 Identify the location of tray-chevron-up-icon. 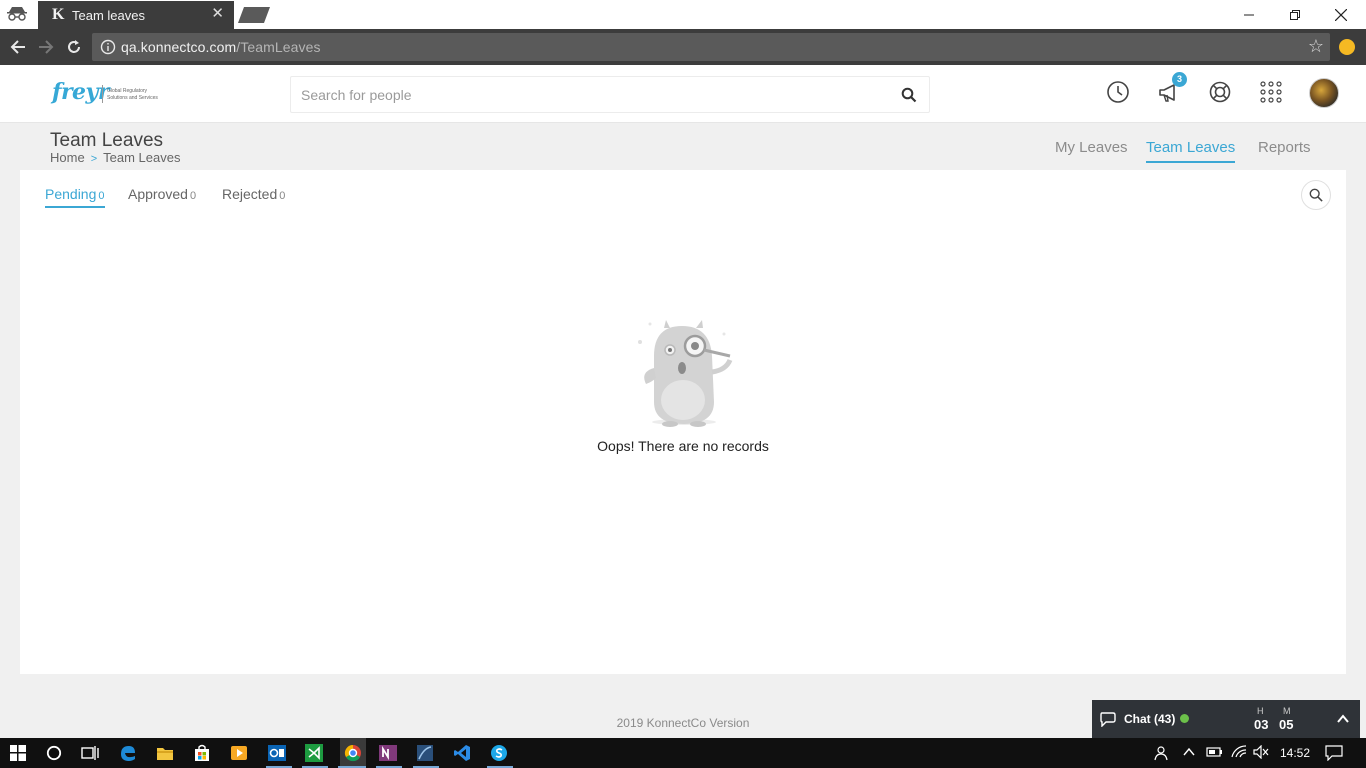
(1189, 753).